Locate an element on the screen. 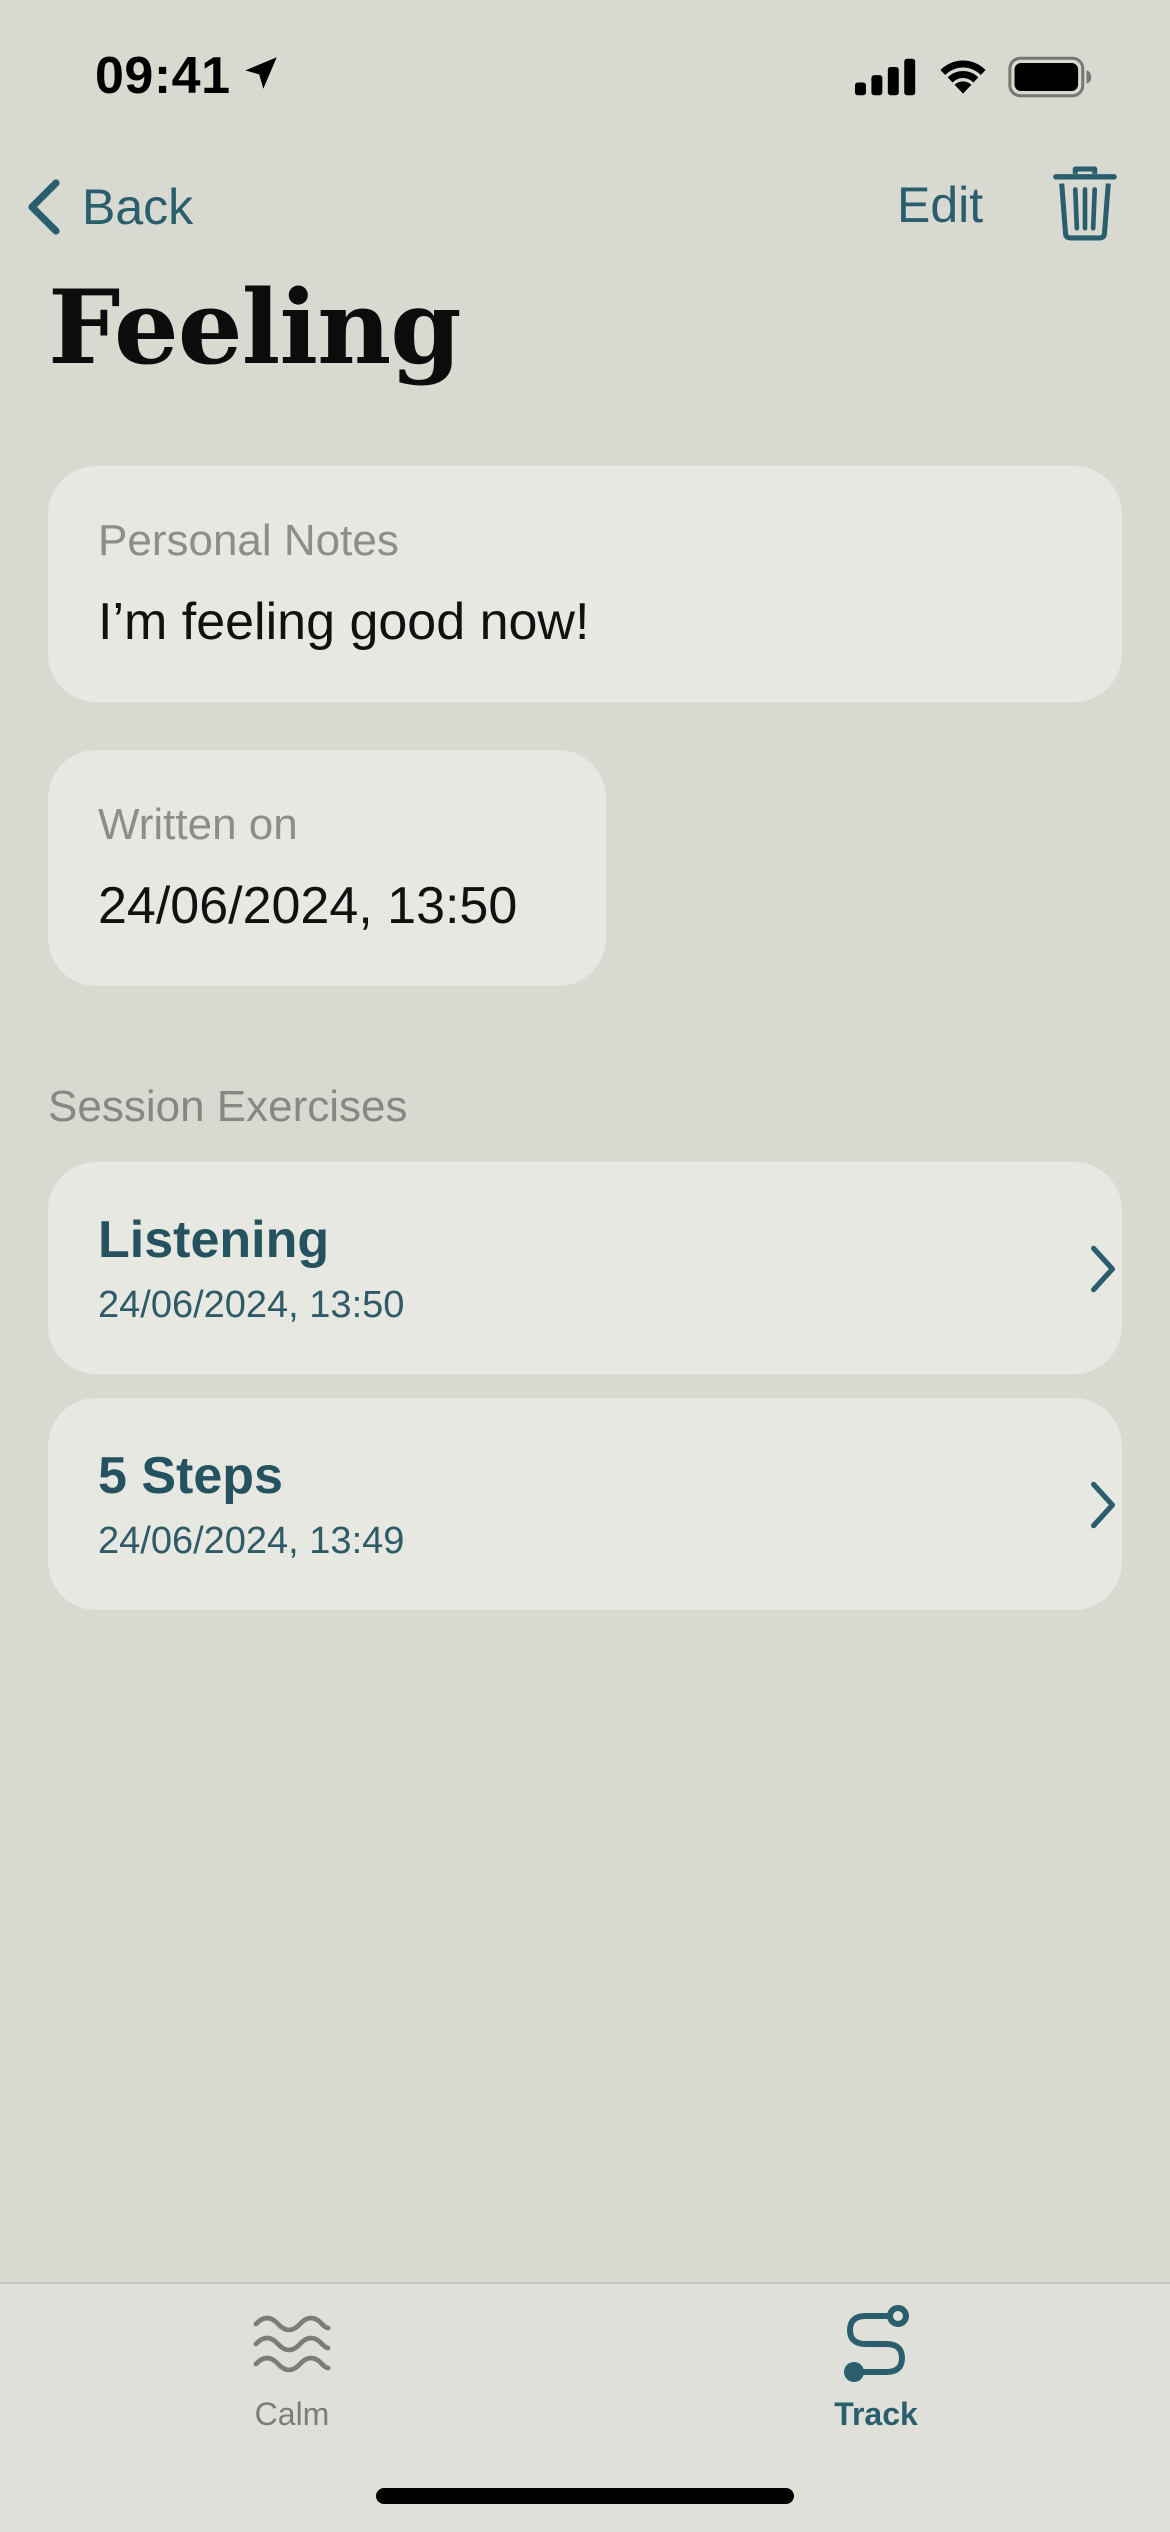 The width and height of the screenshot is (1170, 2532). tab-track: Track is located at coordinates (876, 2374).